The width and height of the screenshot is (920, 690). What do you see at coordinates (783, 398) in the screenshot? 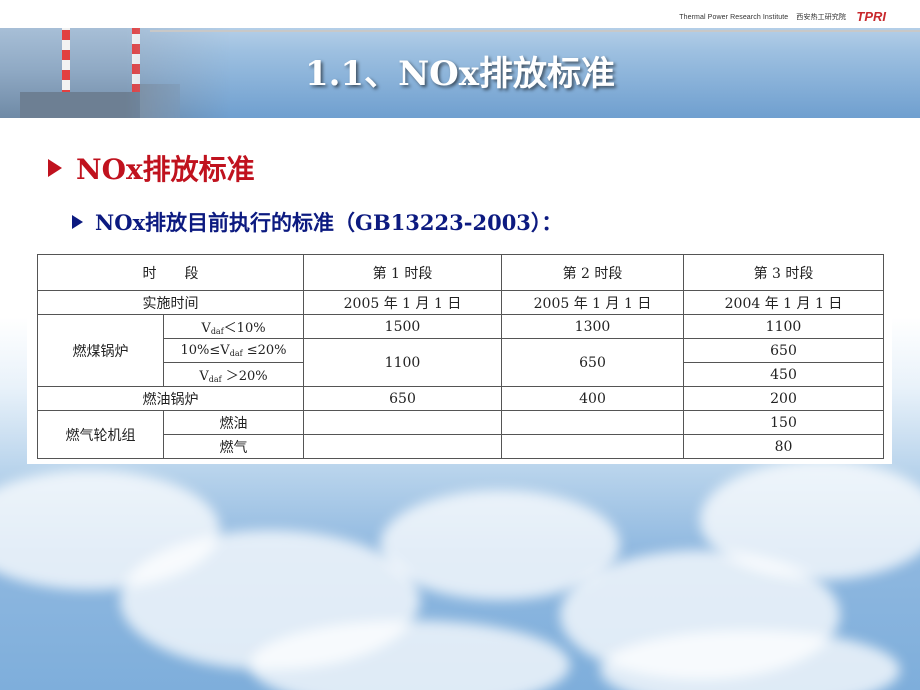
I see `value-cell: 200` at bounding box center [783, 398].